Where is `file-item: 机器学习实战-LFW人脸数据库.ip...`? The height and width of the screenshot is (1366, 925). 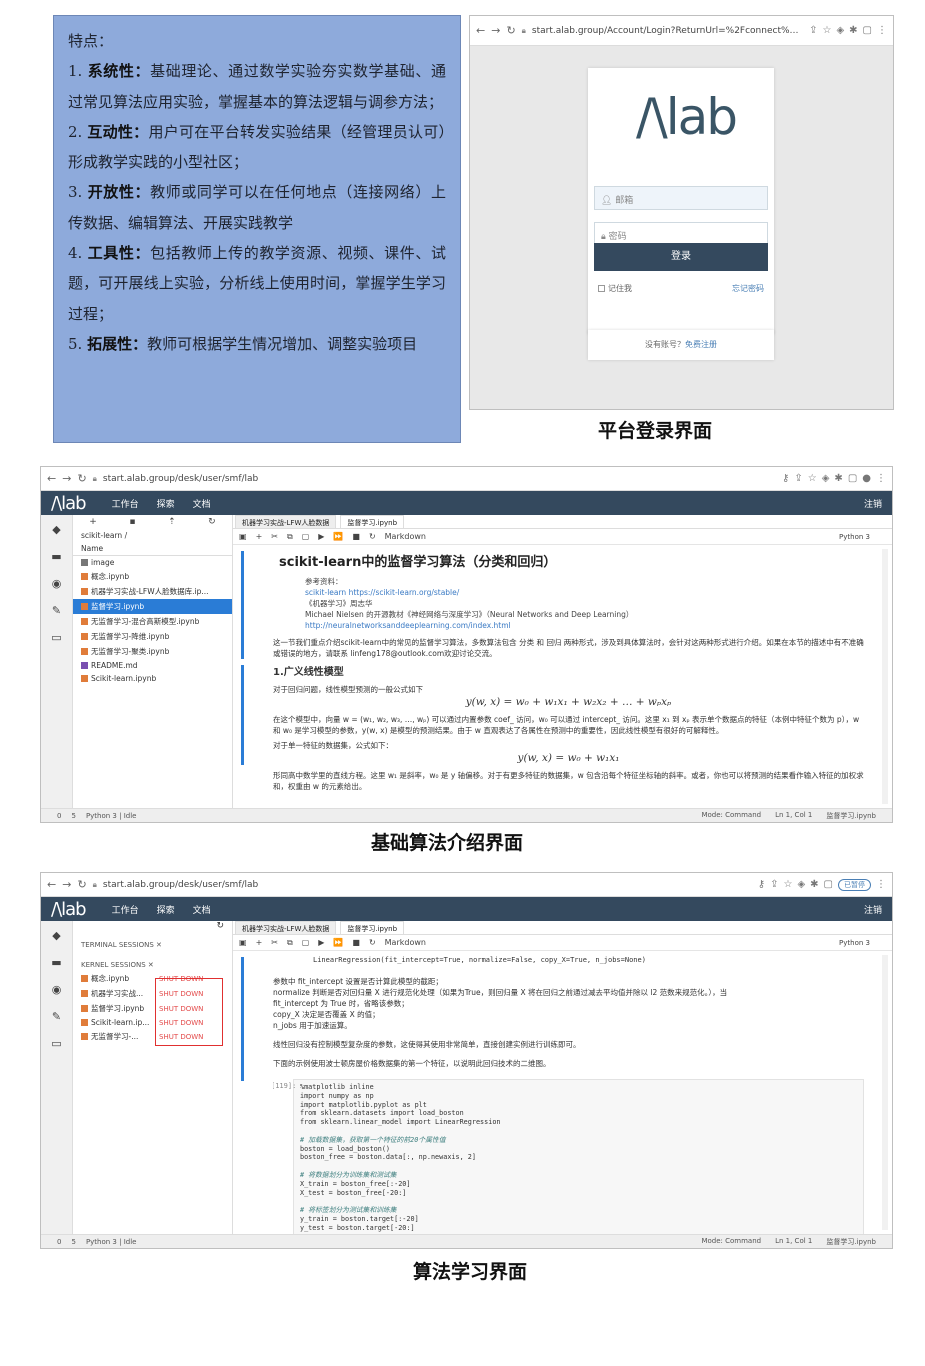 file-item: 机器学习实战-LFW人脸数据库.ip... is located at coordinates (152, 591).